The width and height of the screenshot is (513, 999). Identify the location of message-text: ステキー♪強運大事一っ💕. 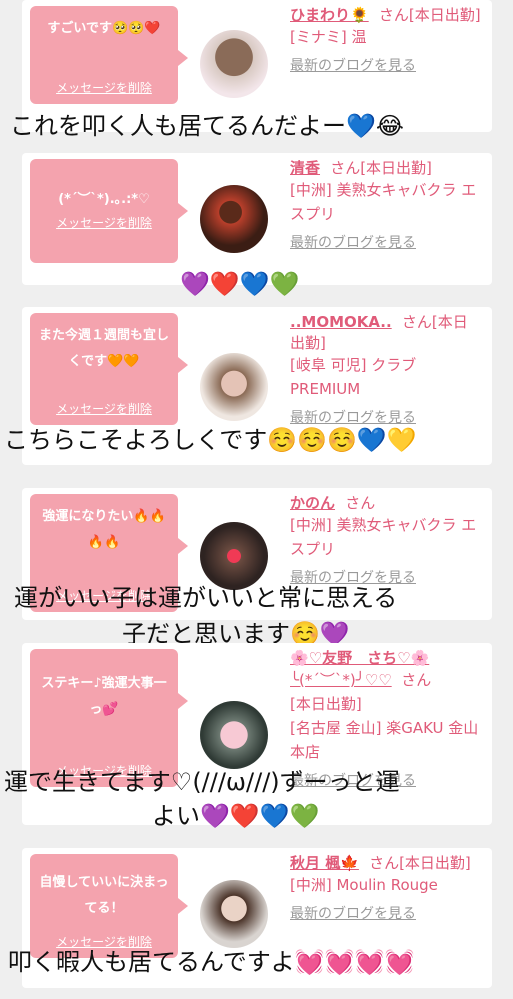
(104, 696).